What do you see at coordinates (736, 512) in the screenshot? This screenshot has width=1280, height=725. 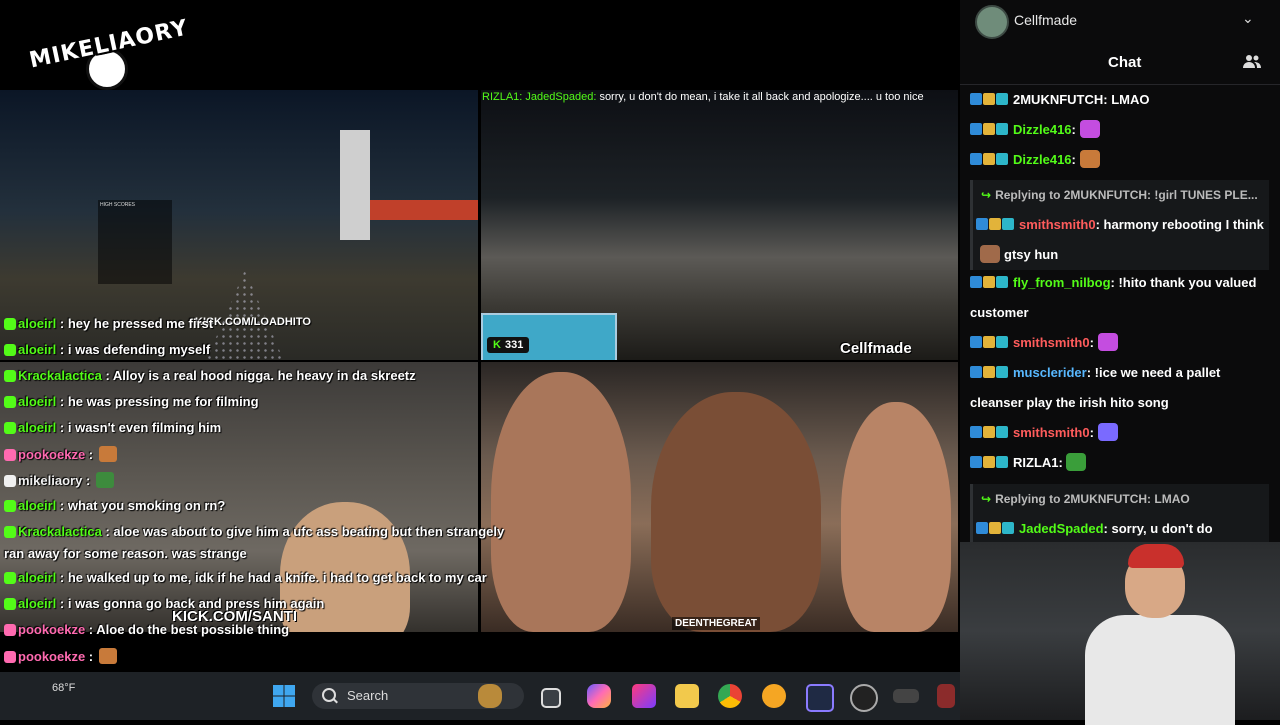 I see `person-center` at bounding box center [736, 512].